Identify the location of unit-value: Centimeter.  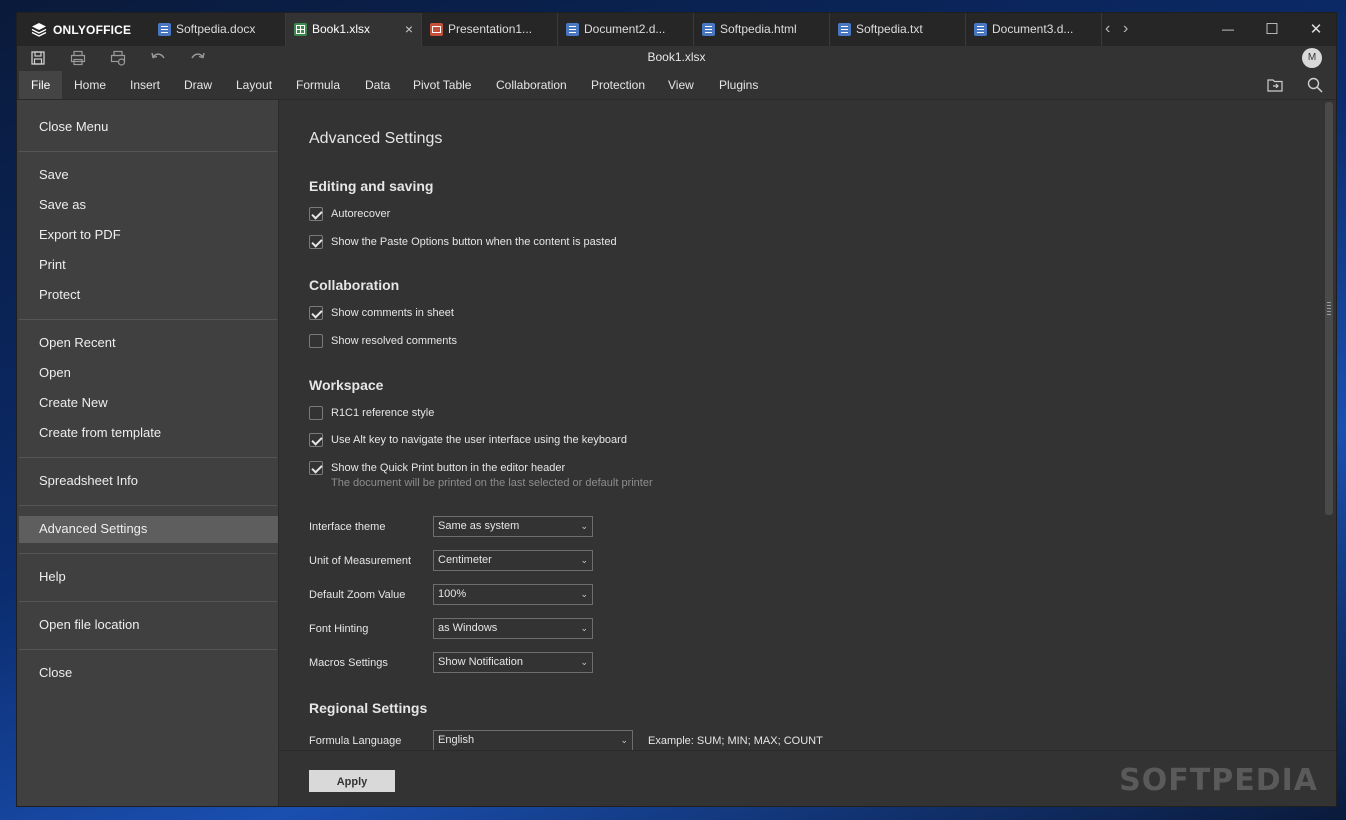
(465, 560).